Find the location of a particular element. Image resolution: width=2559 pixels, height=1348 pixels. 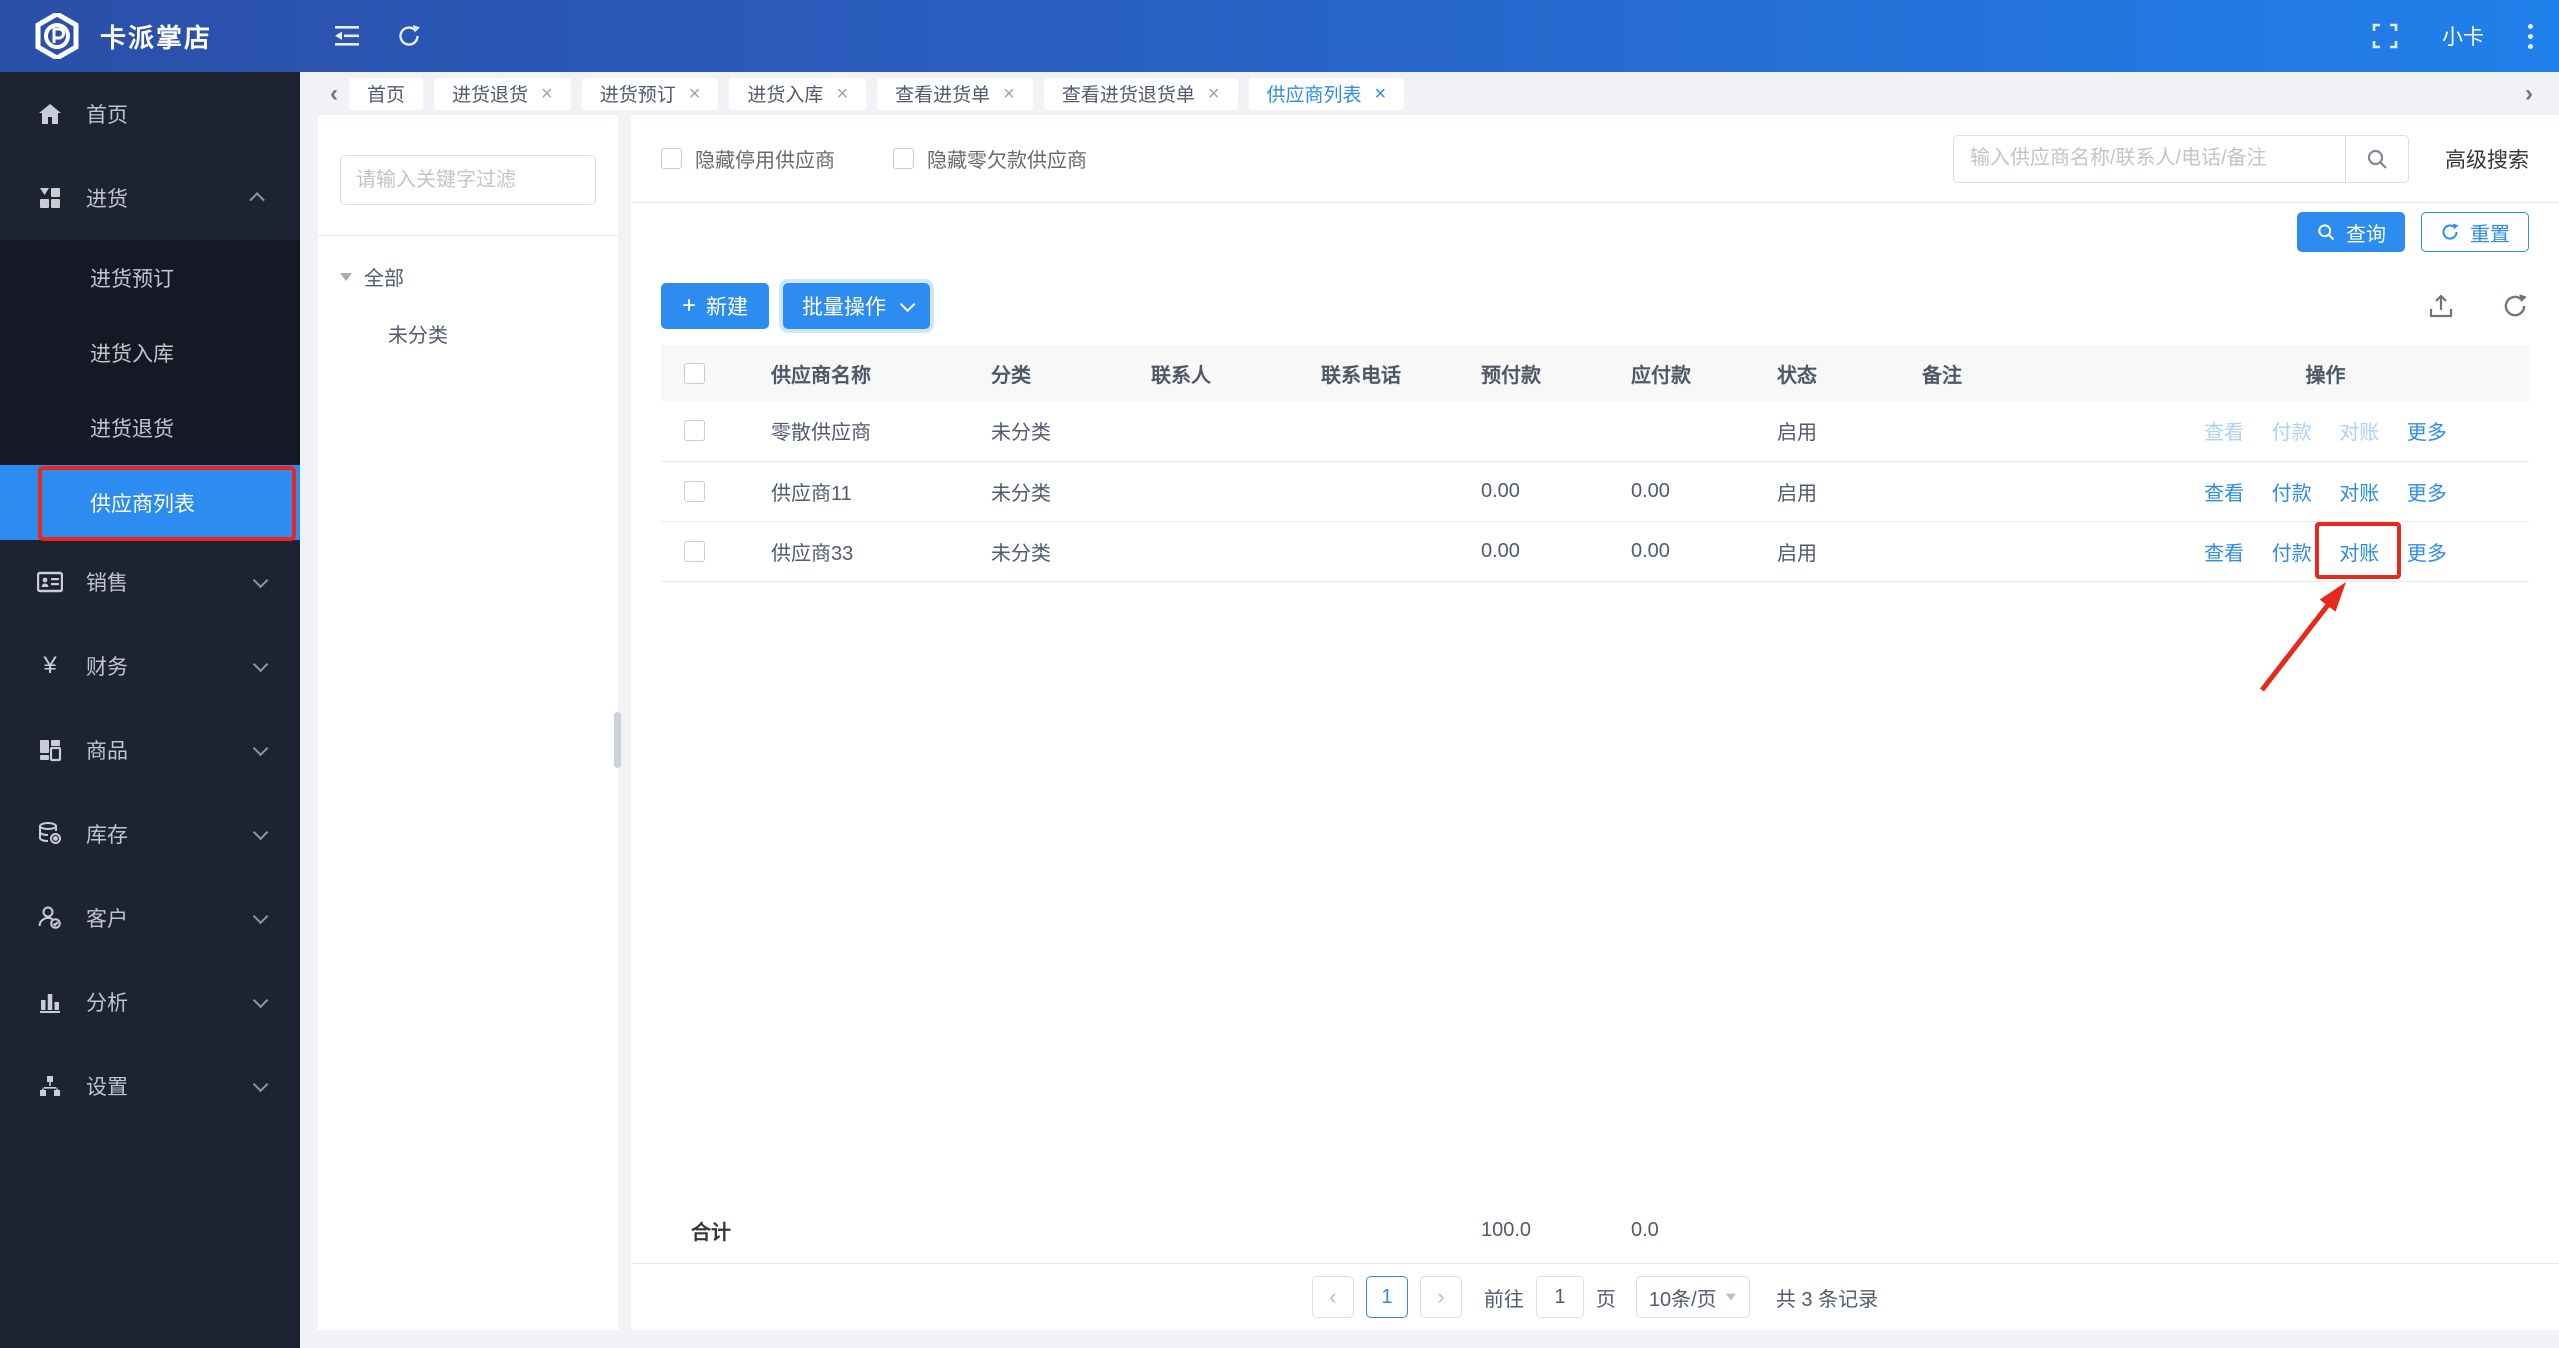

cell-contact is located at coordinates (1206, 551).